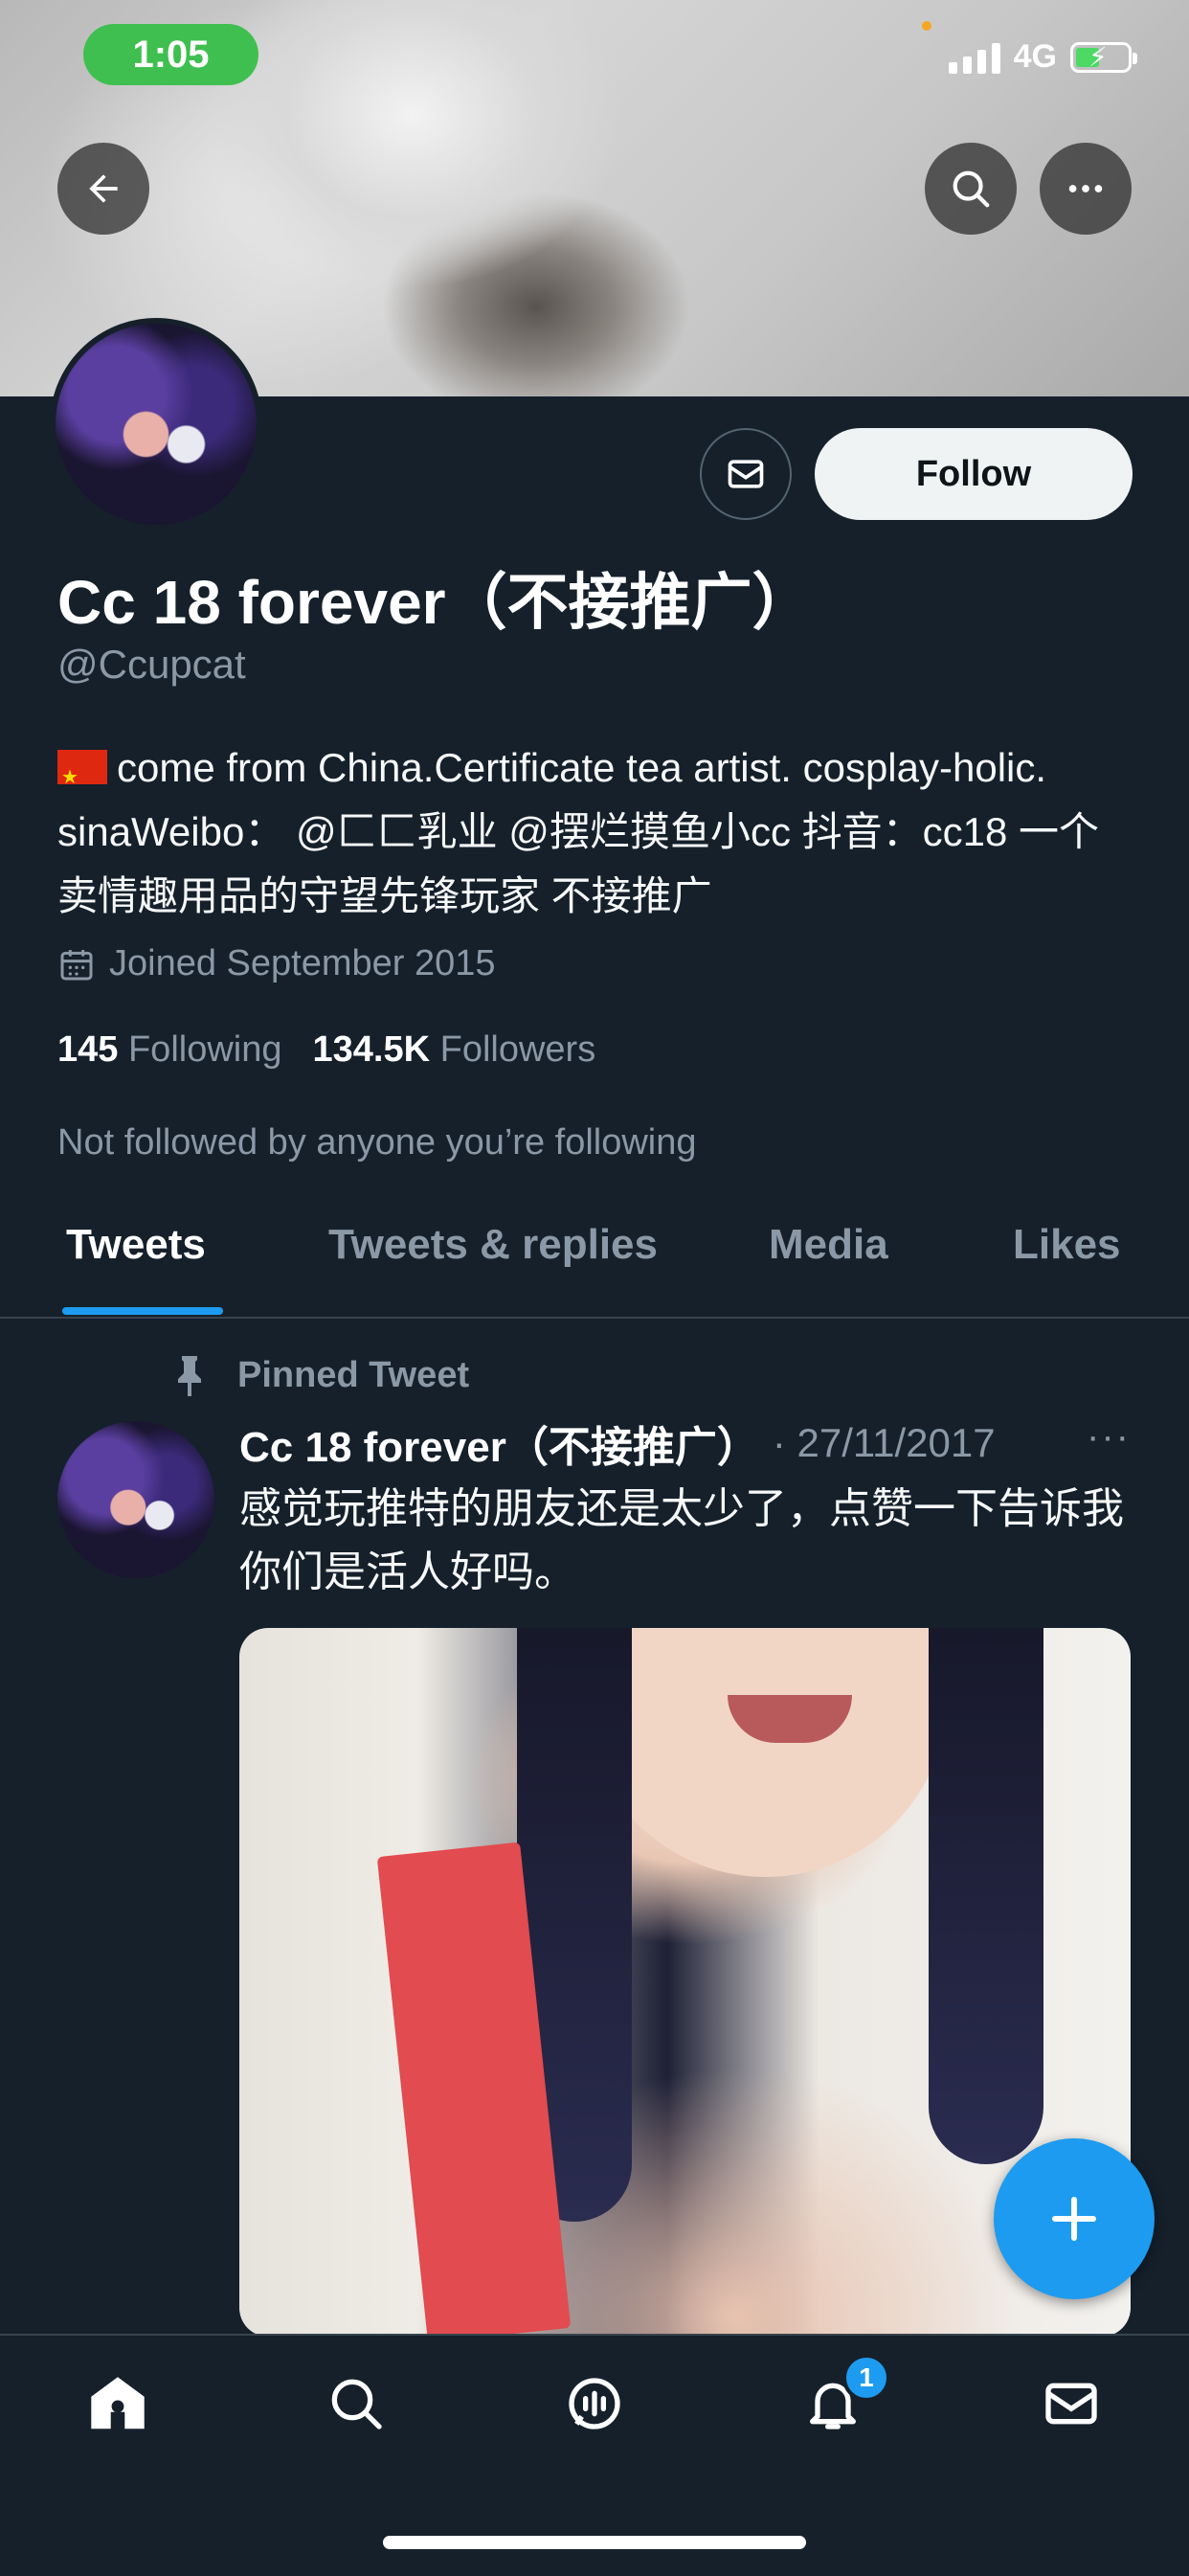  I want to click on nav-messages, so click(1071, 2403).